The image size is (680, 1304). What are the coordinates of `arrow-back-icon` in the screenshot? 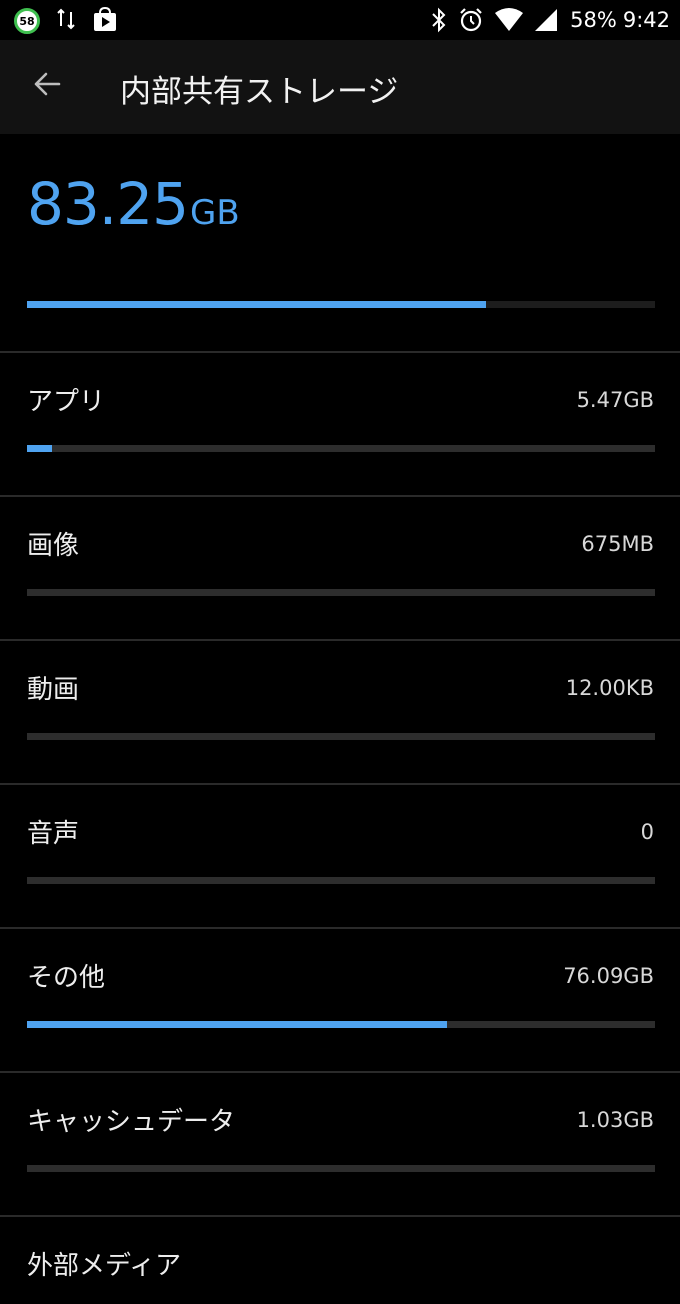 It's located at (47, 86).